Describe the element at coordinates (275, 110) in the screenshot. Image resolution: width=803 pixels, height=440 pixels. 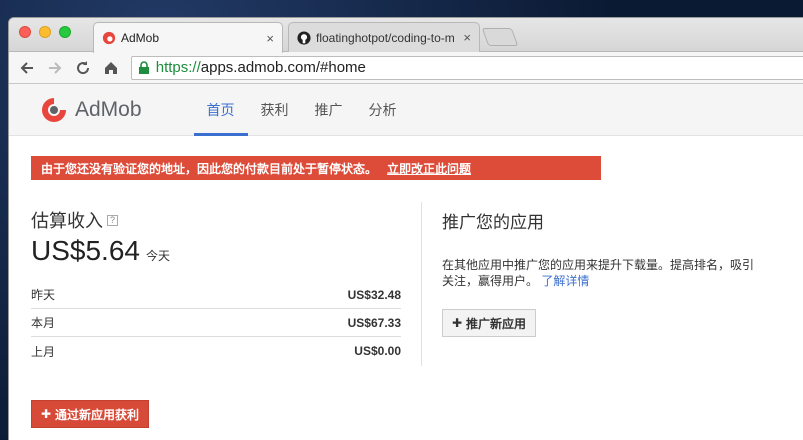
I see `tab-monetize: 获利` at that location.